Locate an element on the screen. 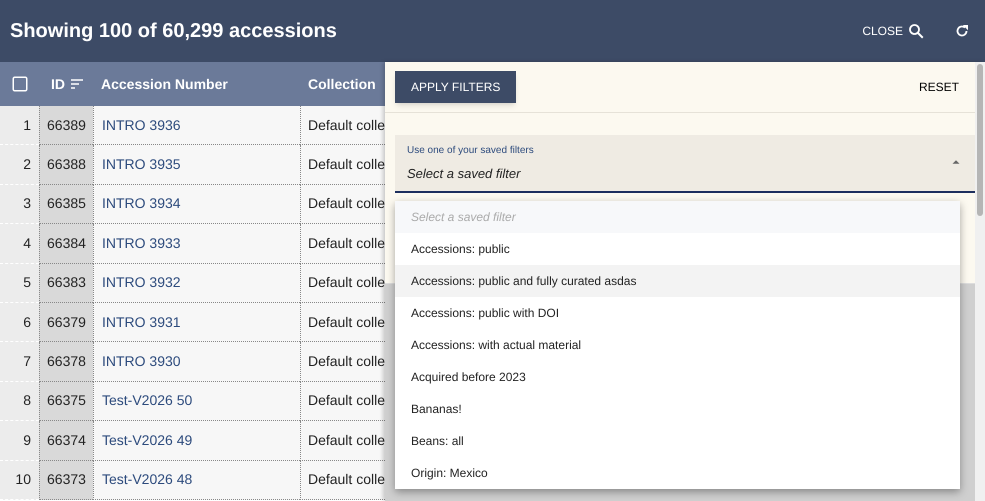  table-cell: 66383 is located at coordinates (66, 283).